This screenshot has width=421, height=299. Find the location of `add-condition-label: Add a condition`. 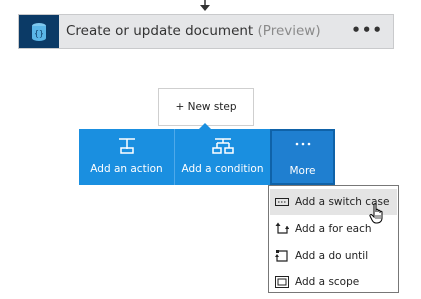

add-condition-label: Add a condition is located at coordinates (222, 169).